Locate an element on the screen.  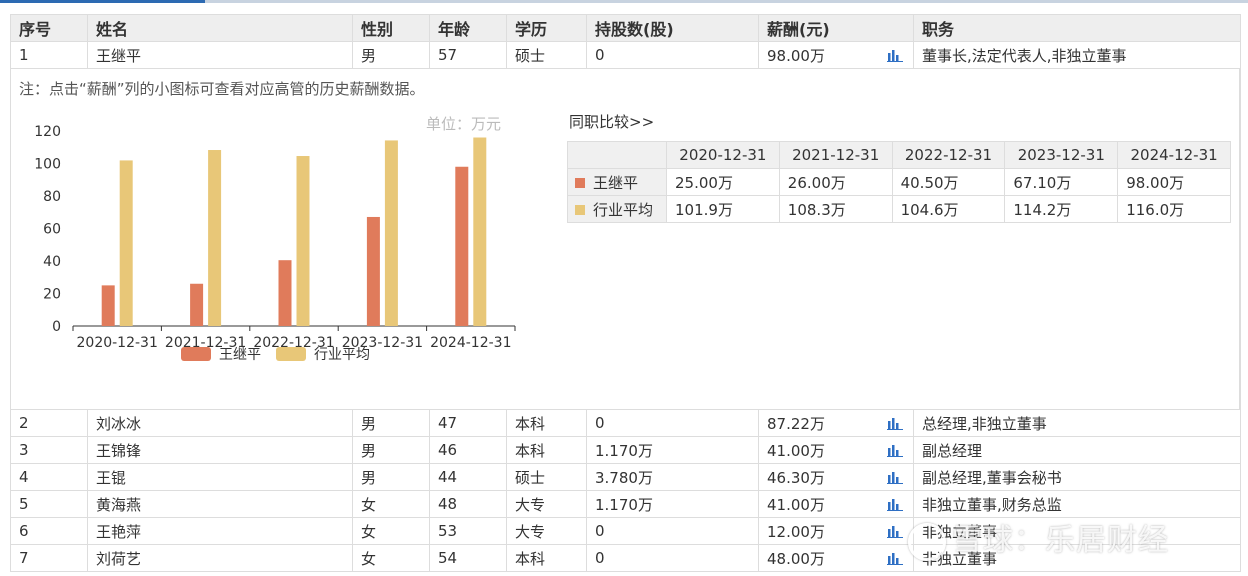
active-tab-indicator is located at coordinates (102, 1).